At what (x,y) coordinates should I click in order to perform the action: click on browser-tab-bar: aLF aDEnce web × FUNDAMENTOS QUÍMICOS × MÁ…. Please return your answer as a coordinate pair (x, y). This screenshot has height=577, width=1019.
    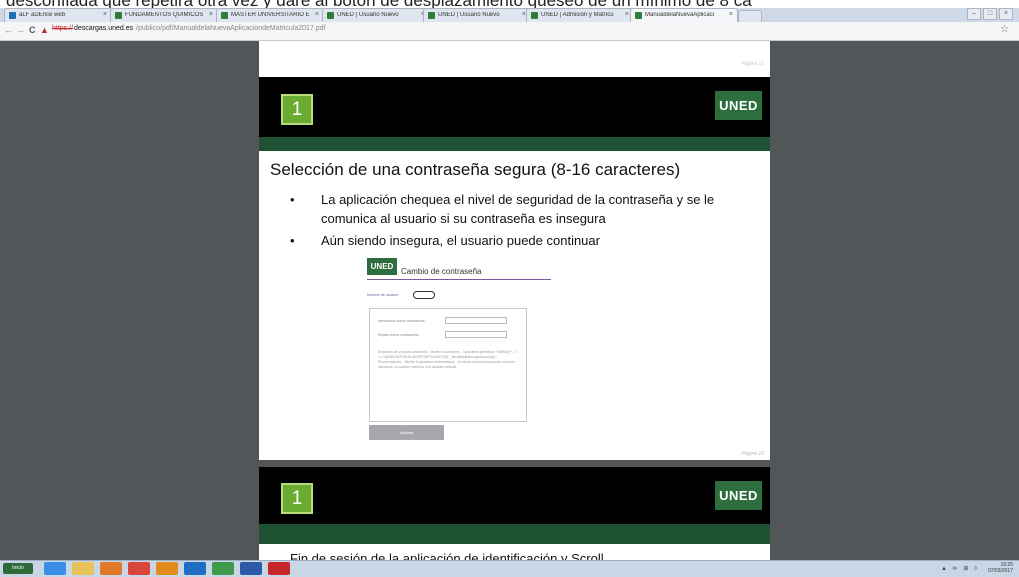
    Looking at the image, I should click on (509, 14).